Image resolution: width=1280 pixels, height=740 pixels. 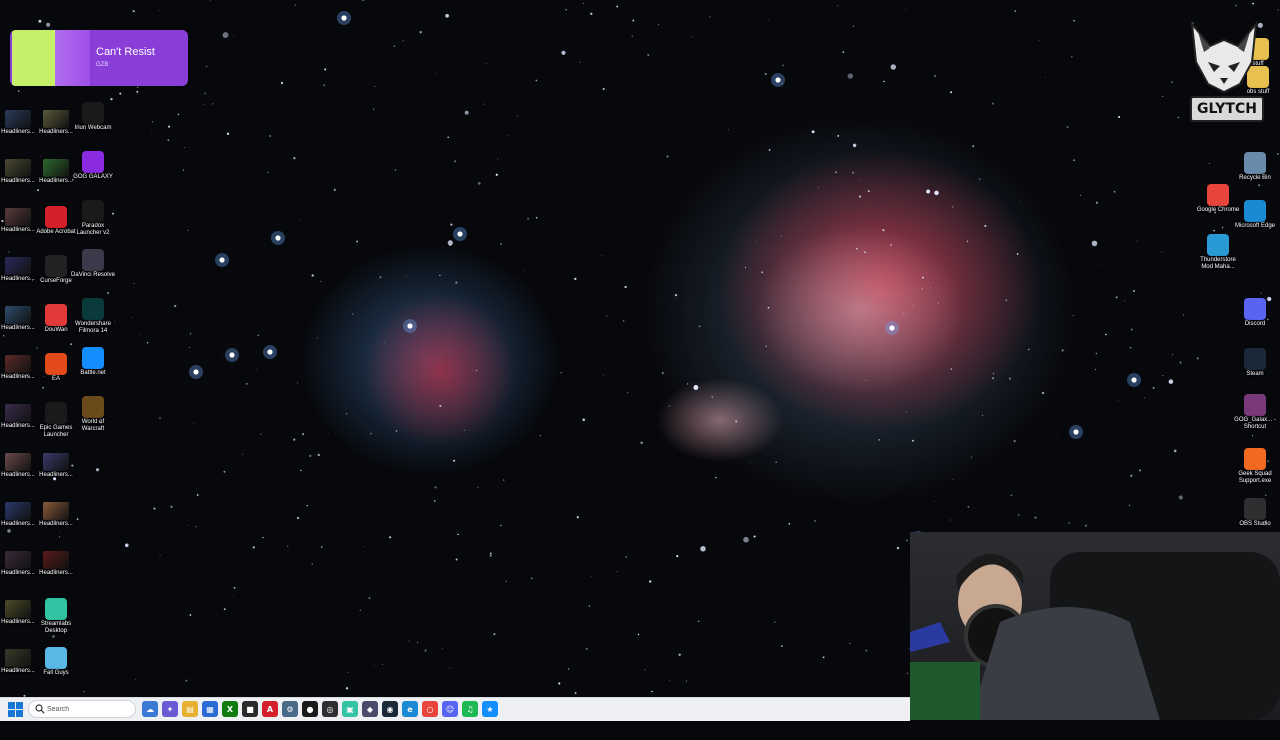 I want to click on desktop-icon-battle-net: Battle.net, so click(x=93, y=368).